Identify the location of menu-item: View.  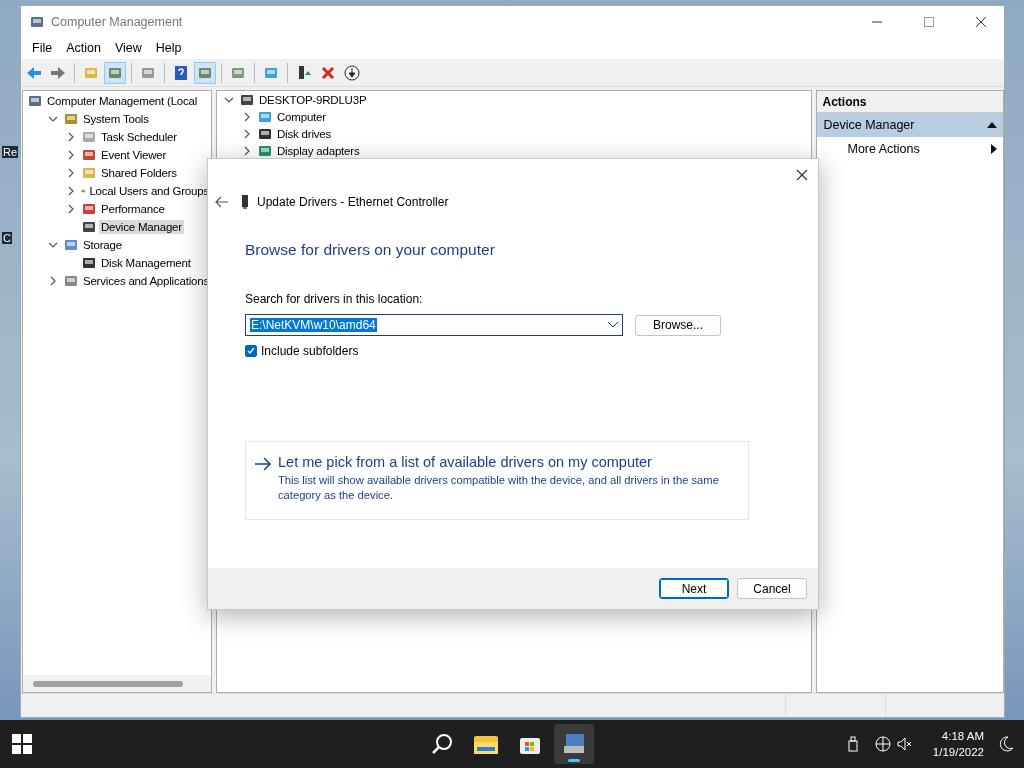
(128, 48).